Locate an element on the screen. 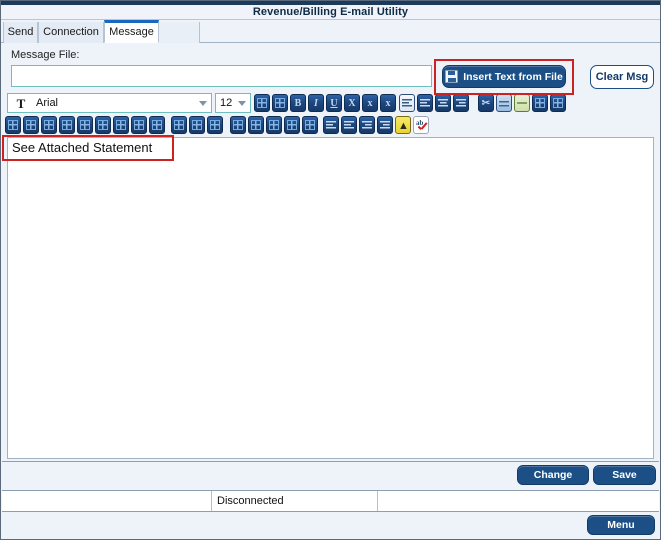 Image resolution: width=661 pixels, height=540 pixels. message-body-text: See Attached Statement is located at coordinates (82, 147).